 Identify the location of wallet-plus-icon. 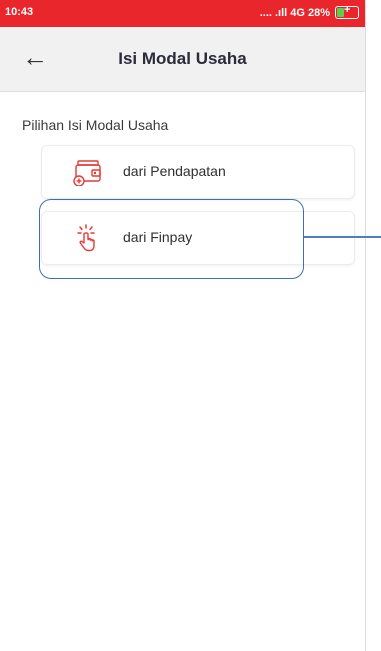
(87, 173).